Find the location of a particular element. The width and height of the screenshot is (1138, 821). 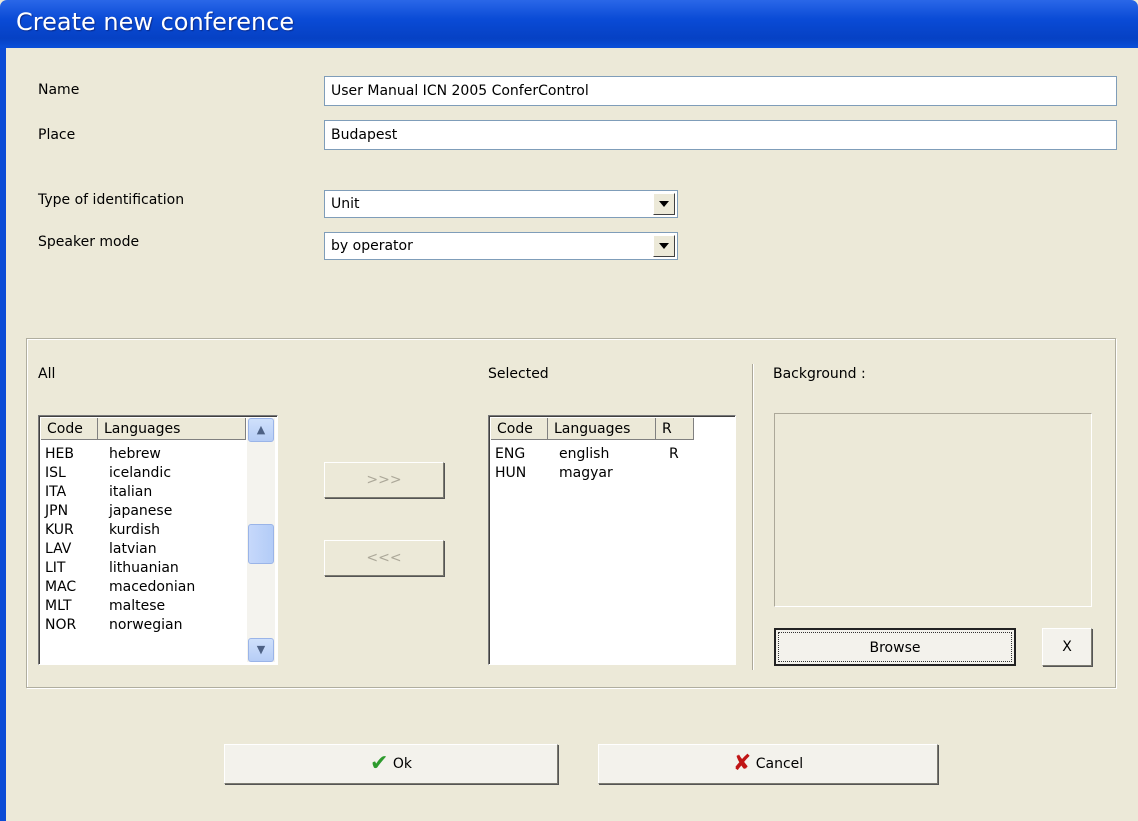

background-label: Background : is located at coordinates (819, 374).